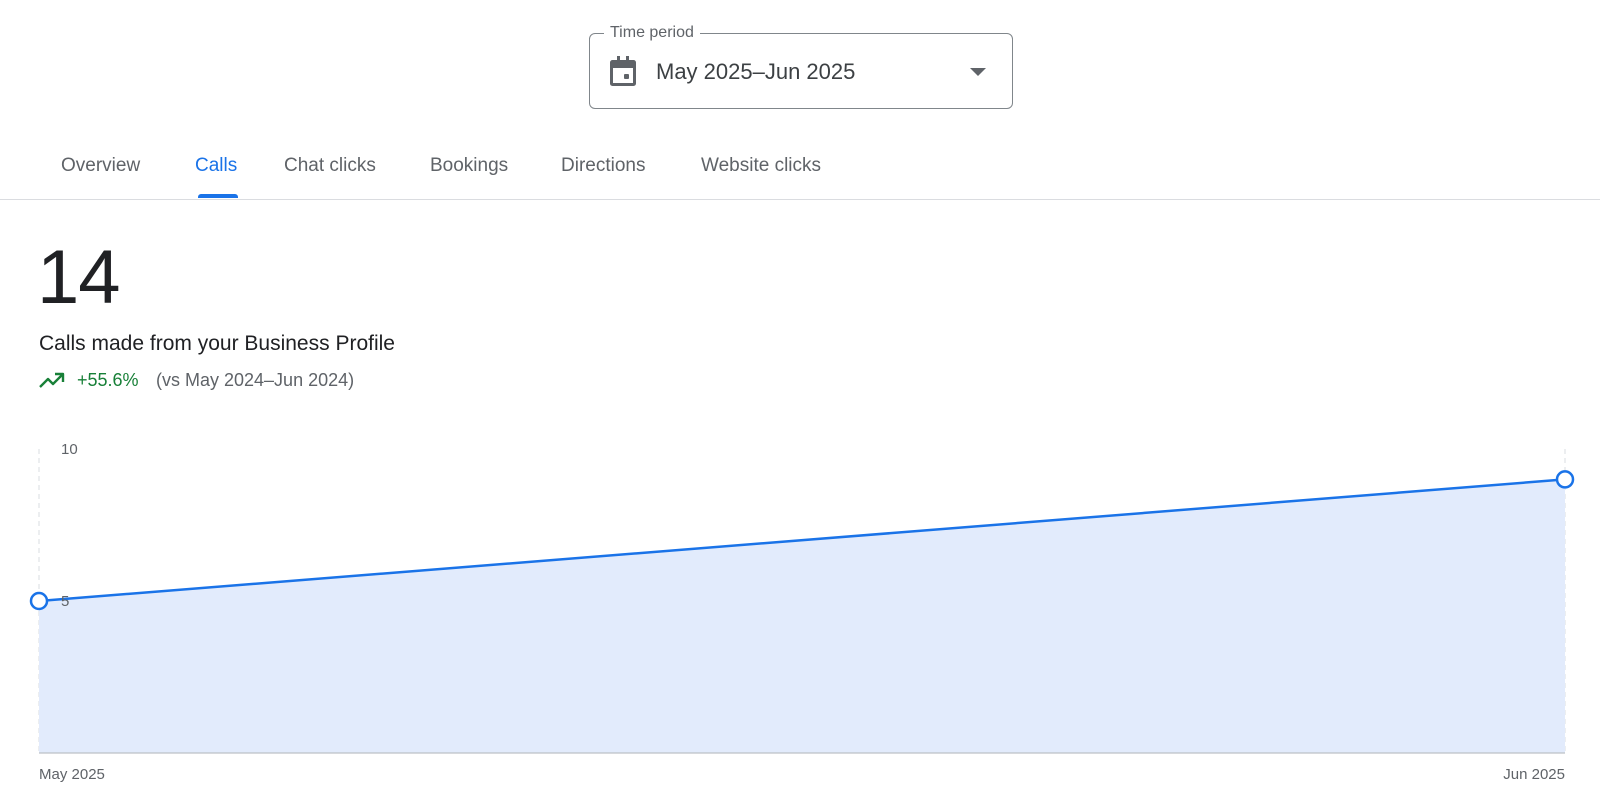 The image size is (1600, 802). Describe the element at coordinates (330, 166) in the screenshot. I see `tab-chat-clicks: Chat clicks` at that location.